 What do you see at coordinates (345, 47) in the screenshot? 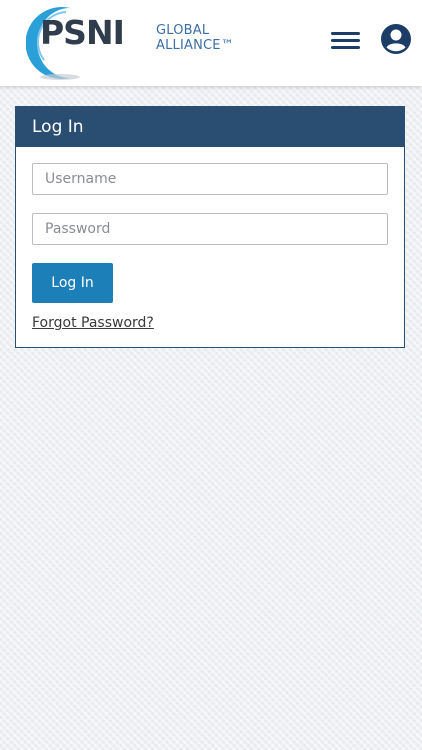
I see `menu-bar-bottom` at bounding box center [345, 47].